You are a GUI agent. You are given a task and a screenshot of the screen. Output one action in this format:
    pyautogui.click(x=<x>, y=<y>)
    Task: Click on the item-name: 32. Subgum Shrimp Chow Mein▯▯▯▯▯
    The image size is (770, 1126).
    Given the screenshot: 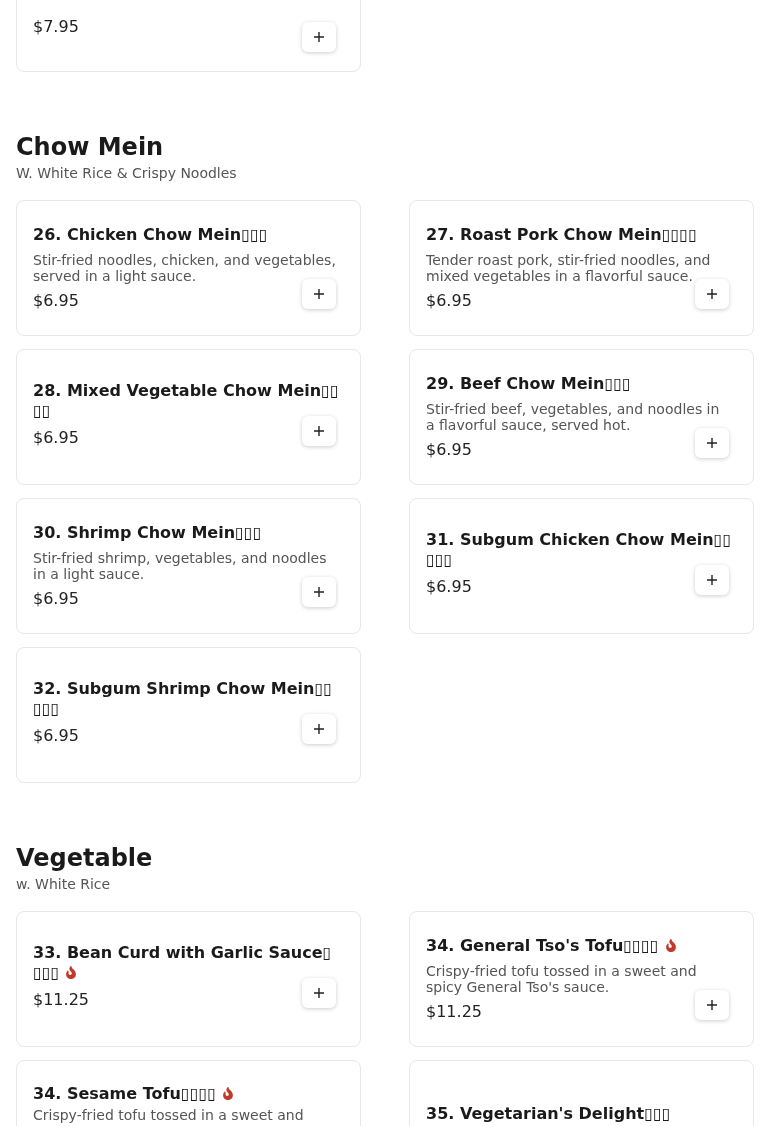 What is the action you would take?
    pyautogui.click(x=183, y=698)
    